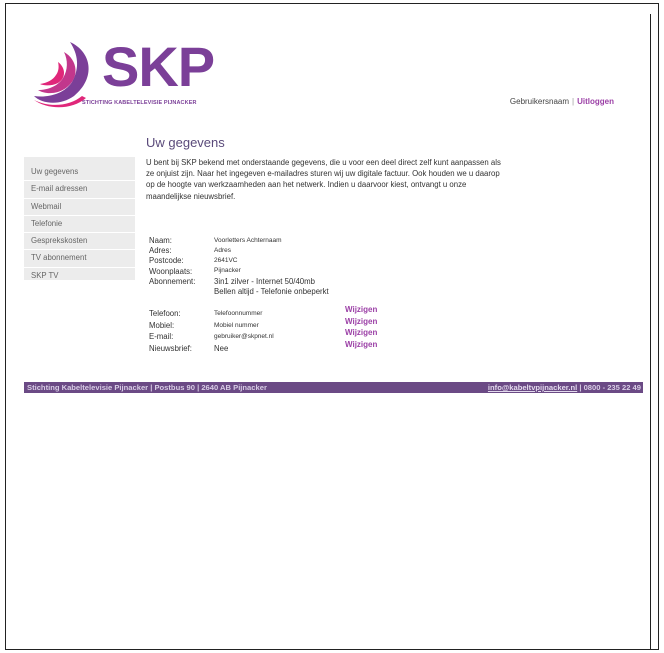 The image size is (664, 653). Describe the element at coordinates (79, 225) in the screenshot. I see `sidebar-item-telefonie: Telefonie` at that location.